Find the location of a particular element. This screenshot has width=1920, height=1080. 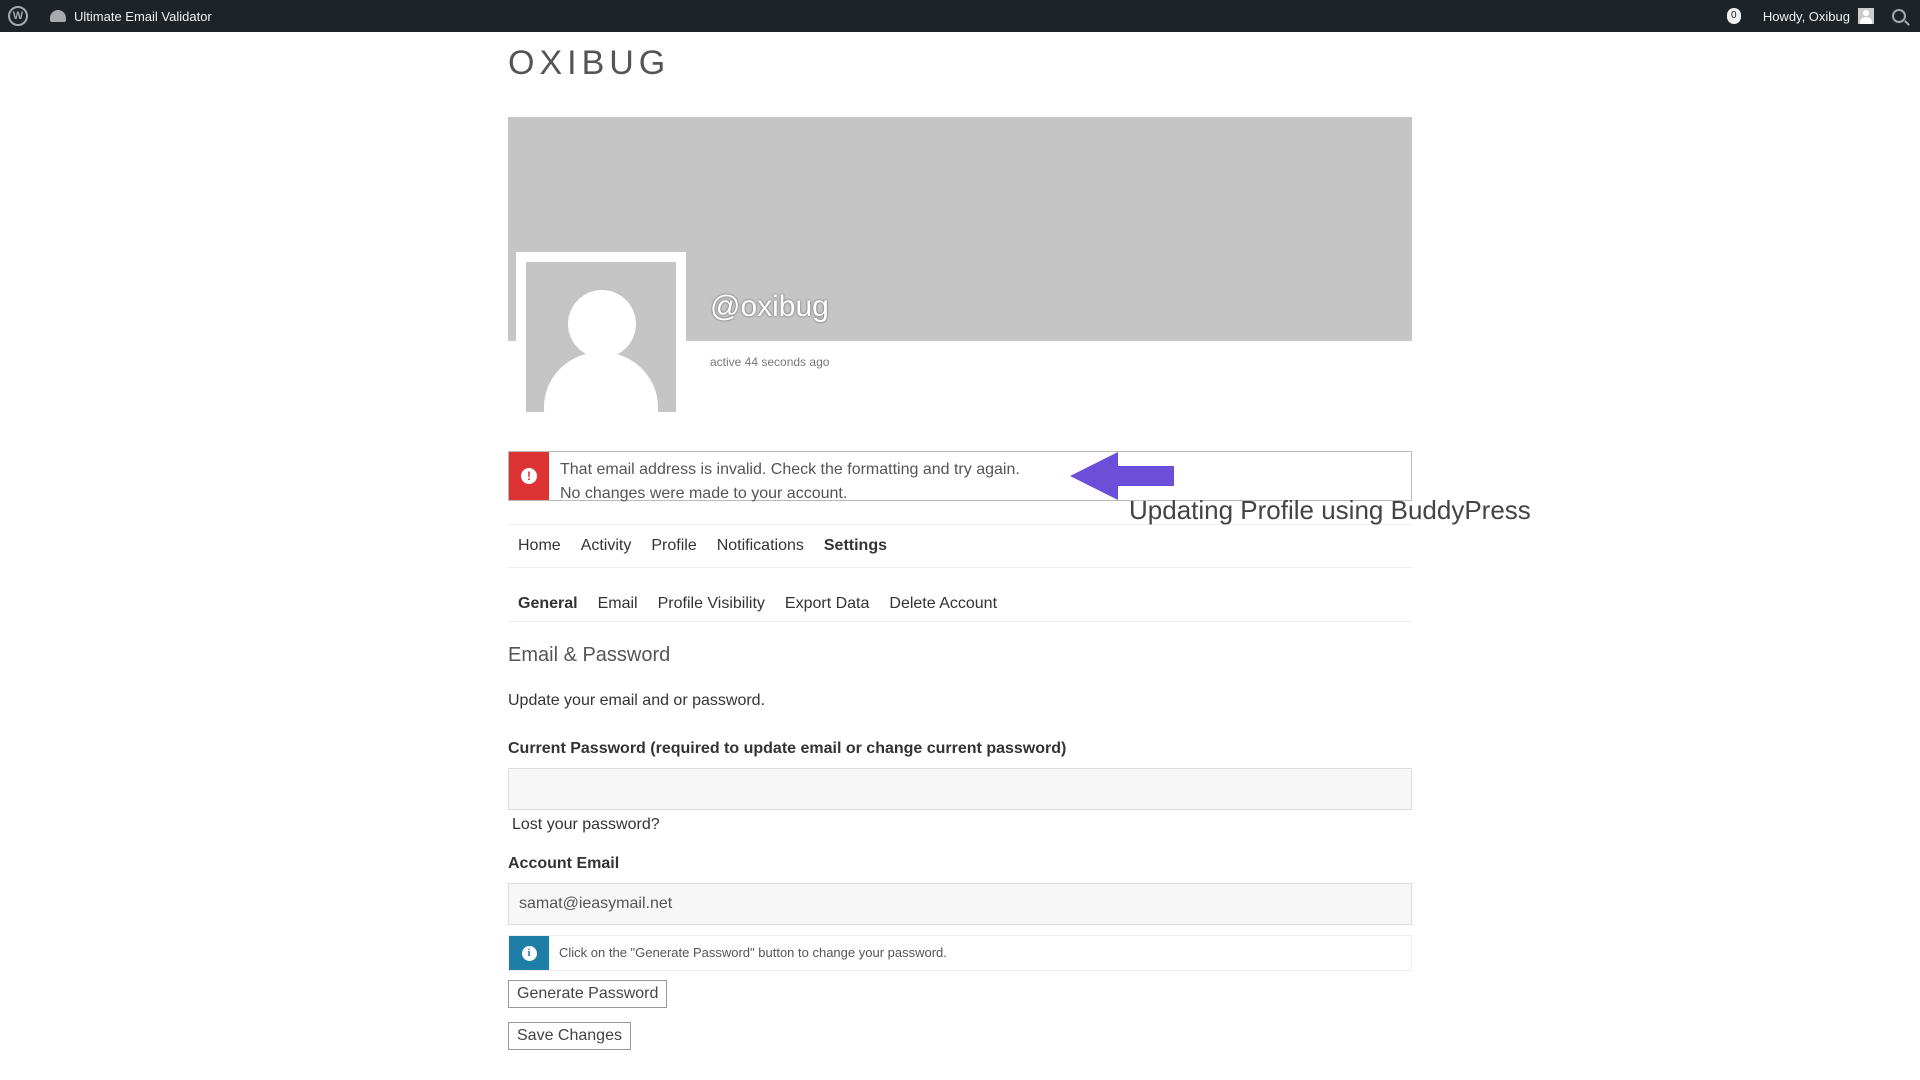

error-icon: ! is located at coordinates (529, 476).